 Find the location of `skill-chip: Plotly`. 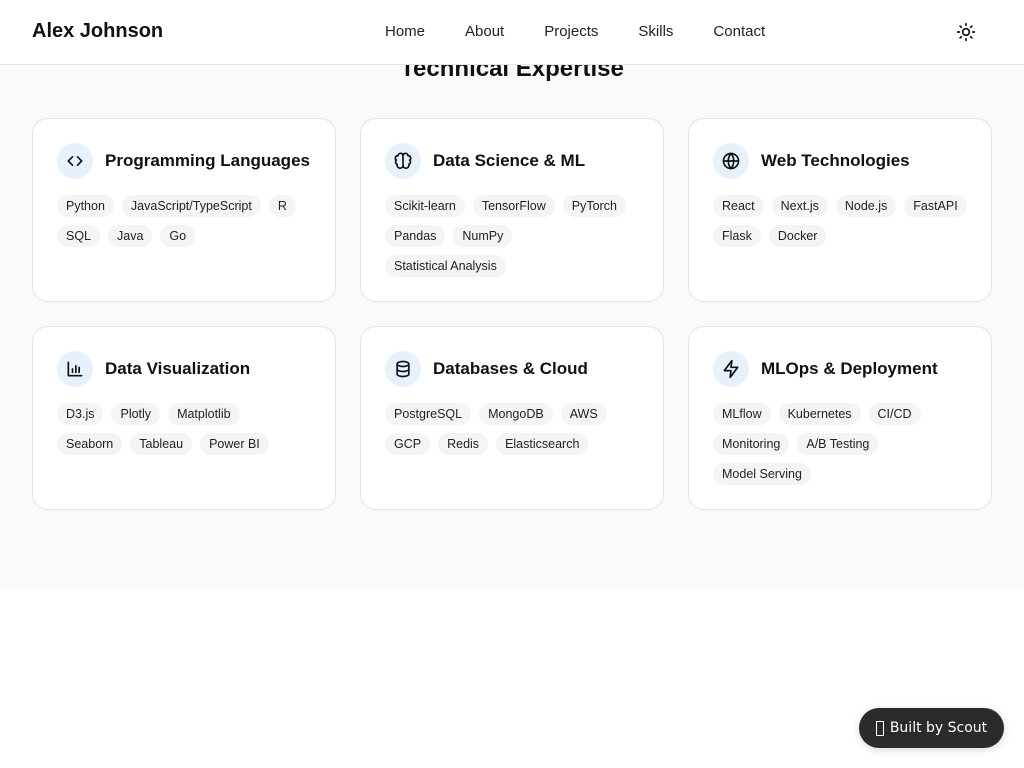

skill-chip: Plotly is located at coordinates (136, 414).